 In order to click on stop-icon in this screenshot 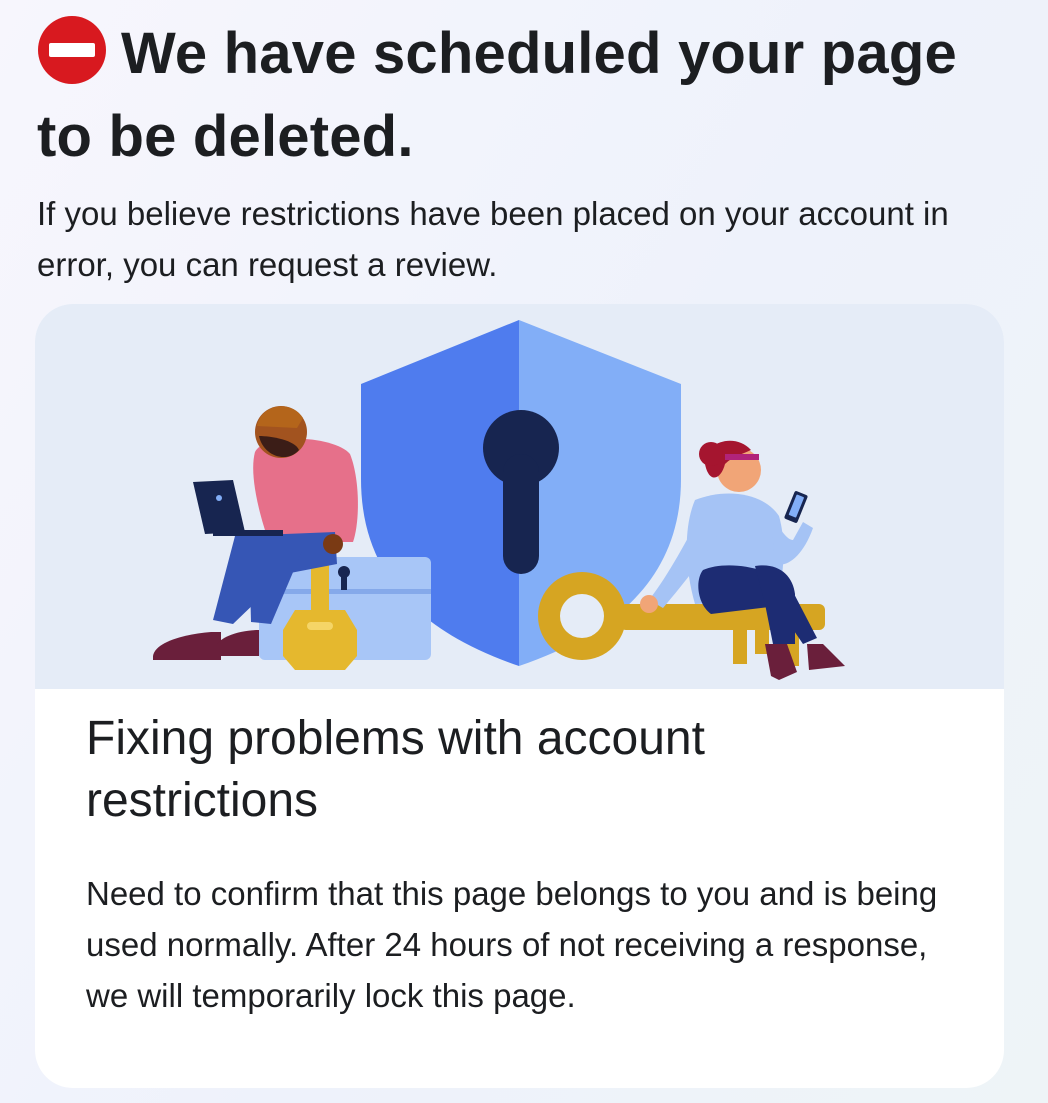, I will do `click(72, 50)`.